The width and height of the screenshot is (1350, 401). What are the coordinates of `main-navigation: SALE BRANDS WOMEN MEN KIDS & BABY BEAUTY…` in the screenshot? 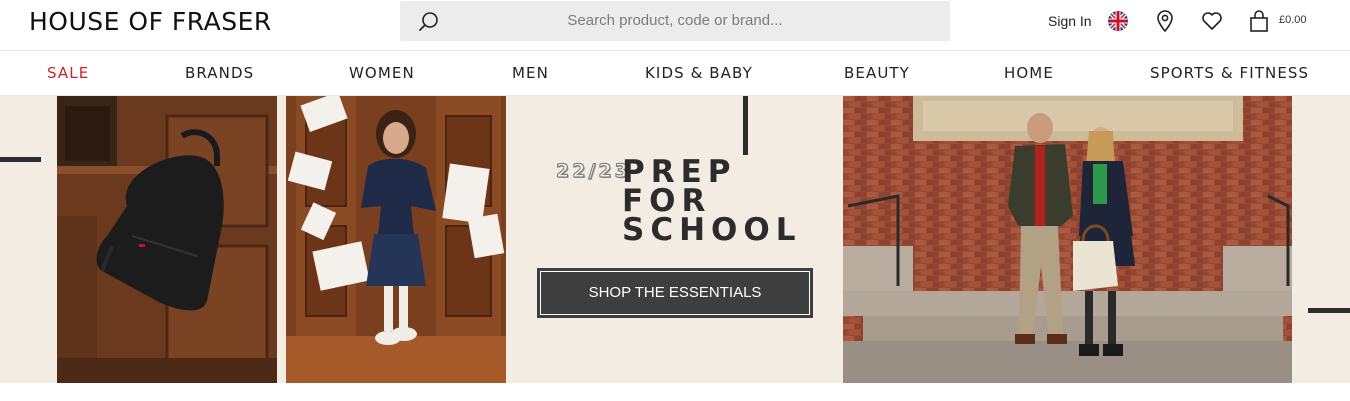 It's located at (675, 73).